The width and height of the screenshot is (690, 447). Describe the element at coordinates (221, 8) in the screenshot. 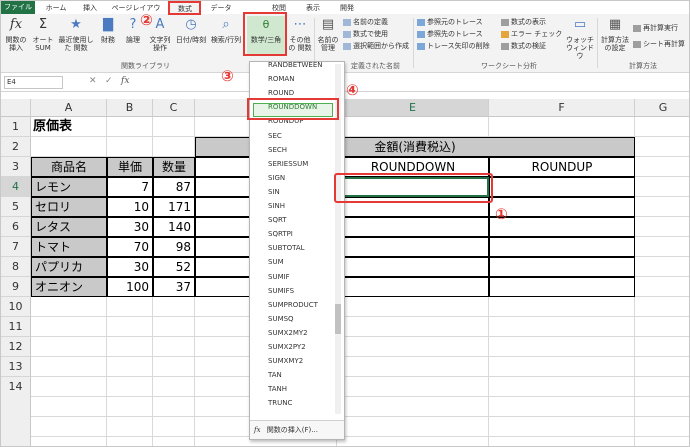

I see `tab-data: データ` at that location.